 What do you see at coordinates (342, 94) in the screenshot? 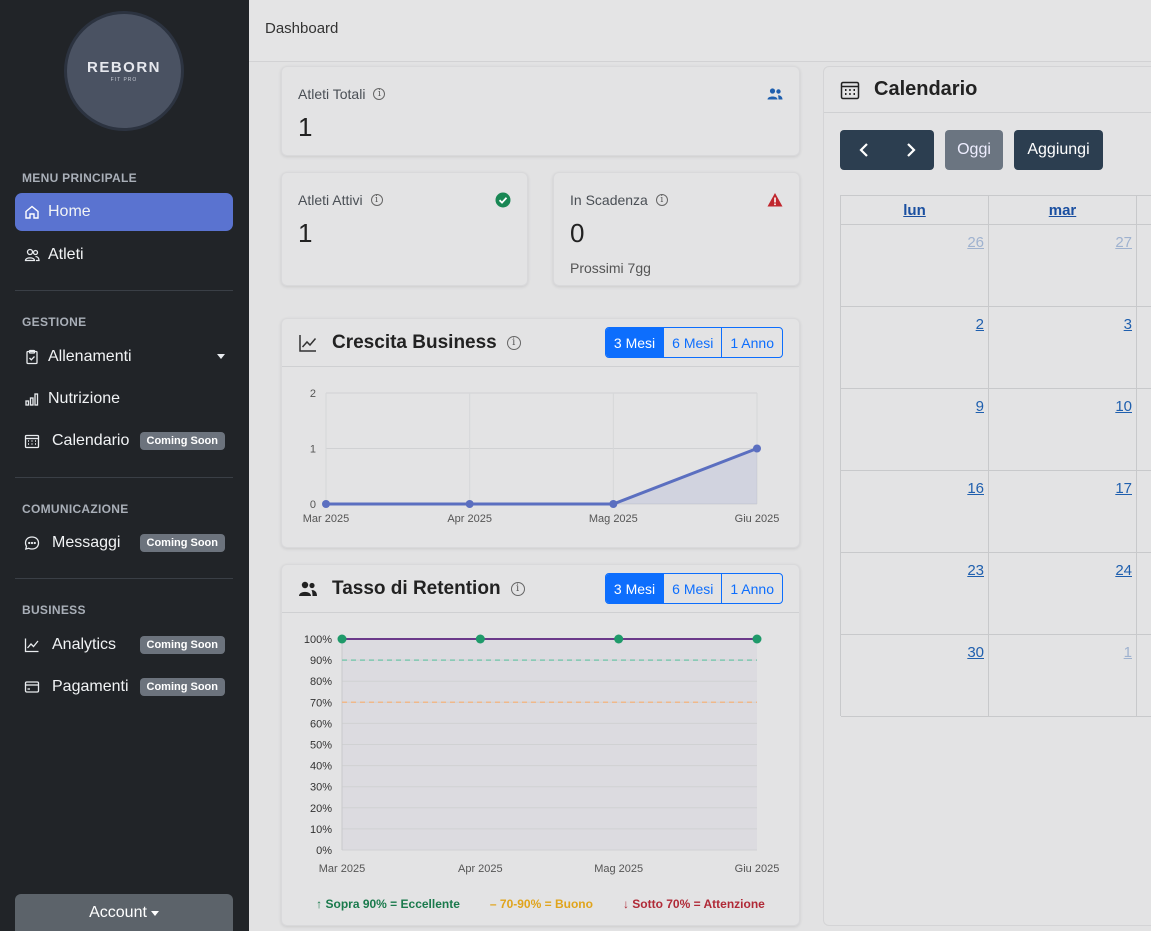
I see `stat-label: Atleti Totali i` at bounding box center [342, 94].